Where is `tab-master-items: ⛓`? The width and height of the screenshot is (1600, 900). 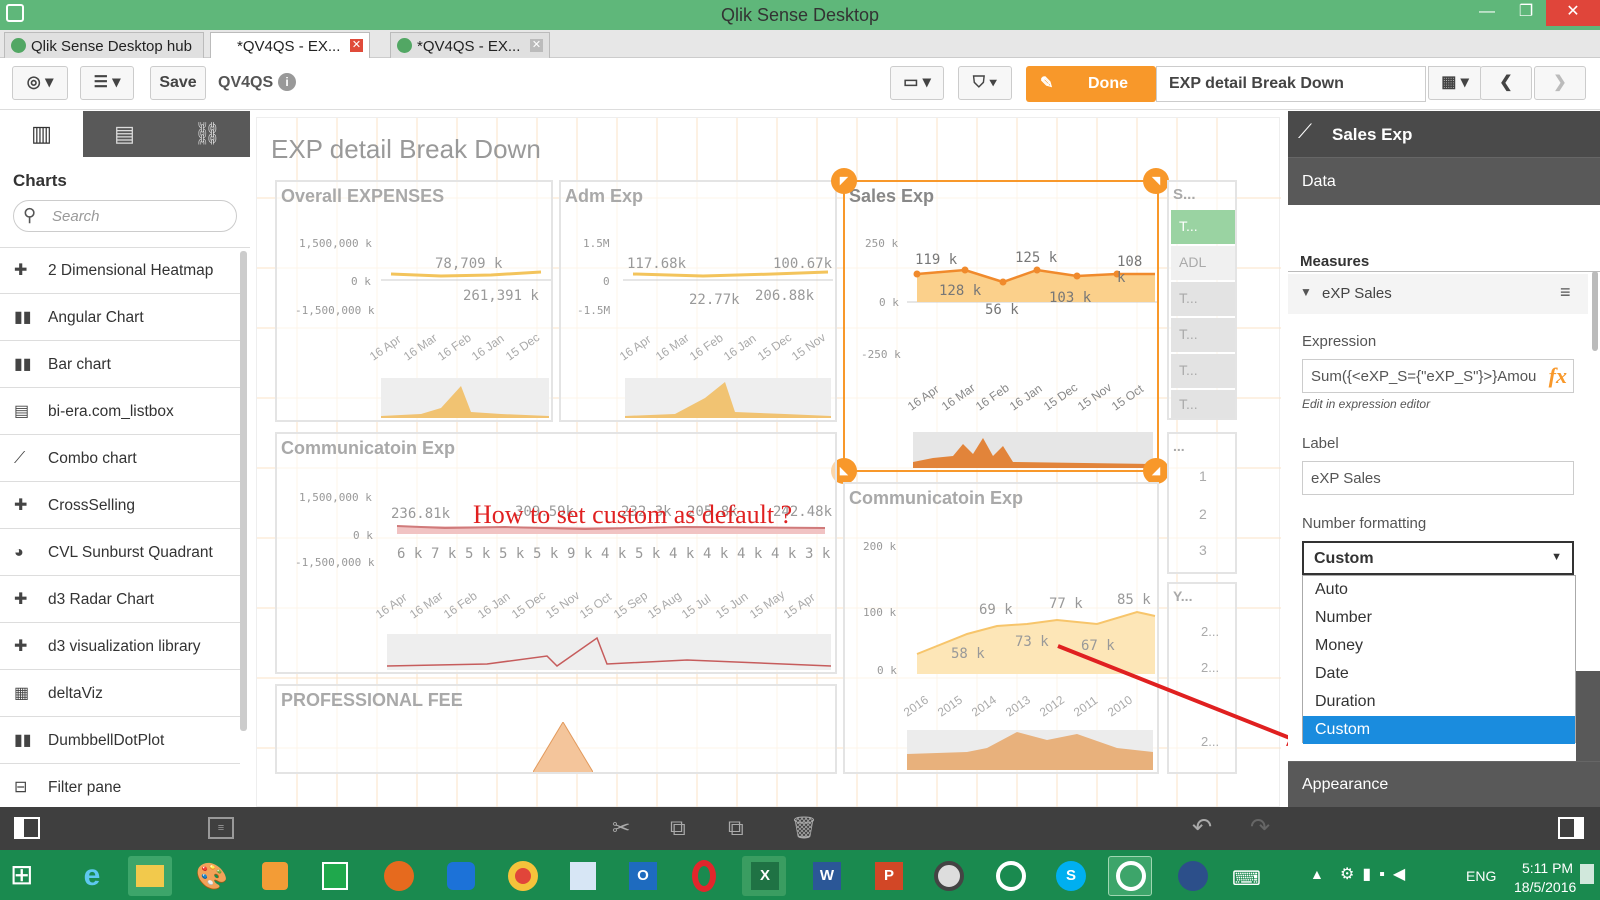 tab-master-items: ⛓ is located at coordinates (207, 134).